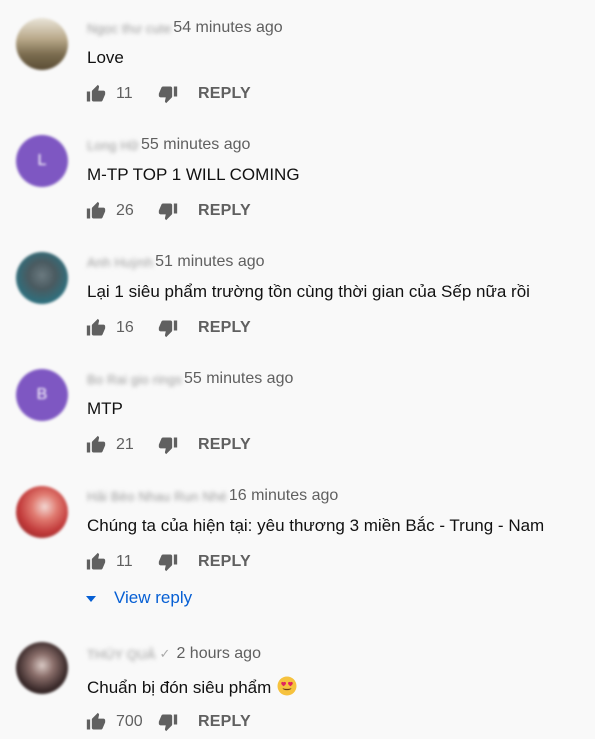 Image resolution: width=595 pixels, height=739 pixels. Describe the element at coordinates (174, 654) in the screenshot. I see `comment-header: THÚY QUẢ ✓ 2 hours ago` at that location.